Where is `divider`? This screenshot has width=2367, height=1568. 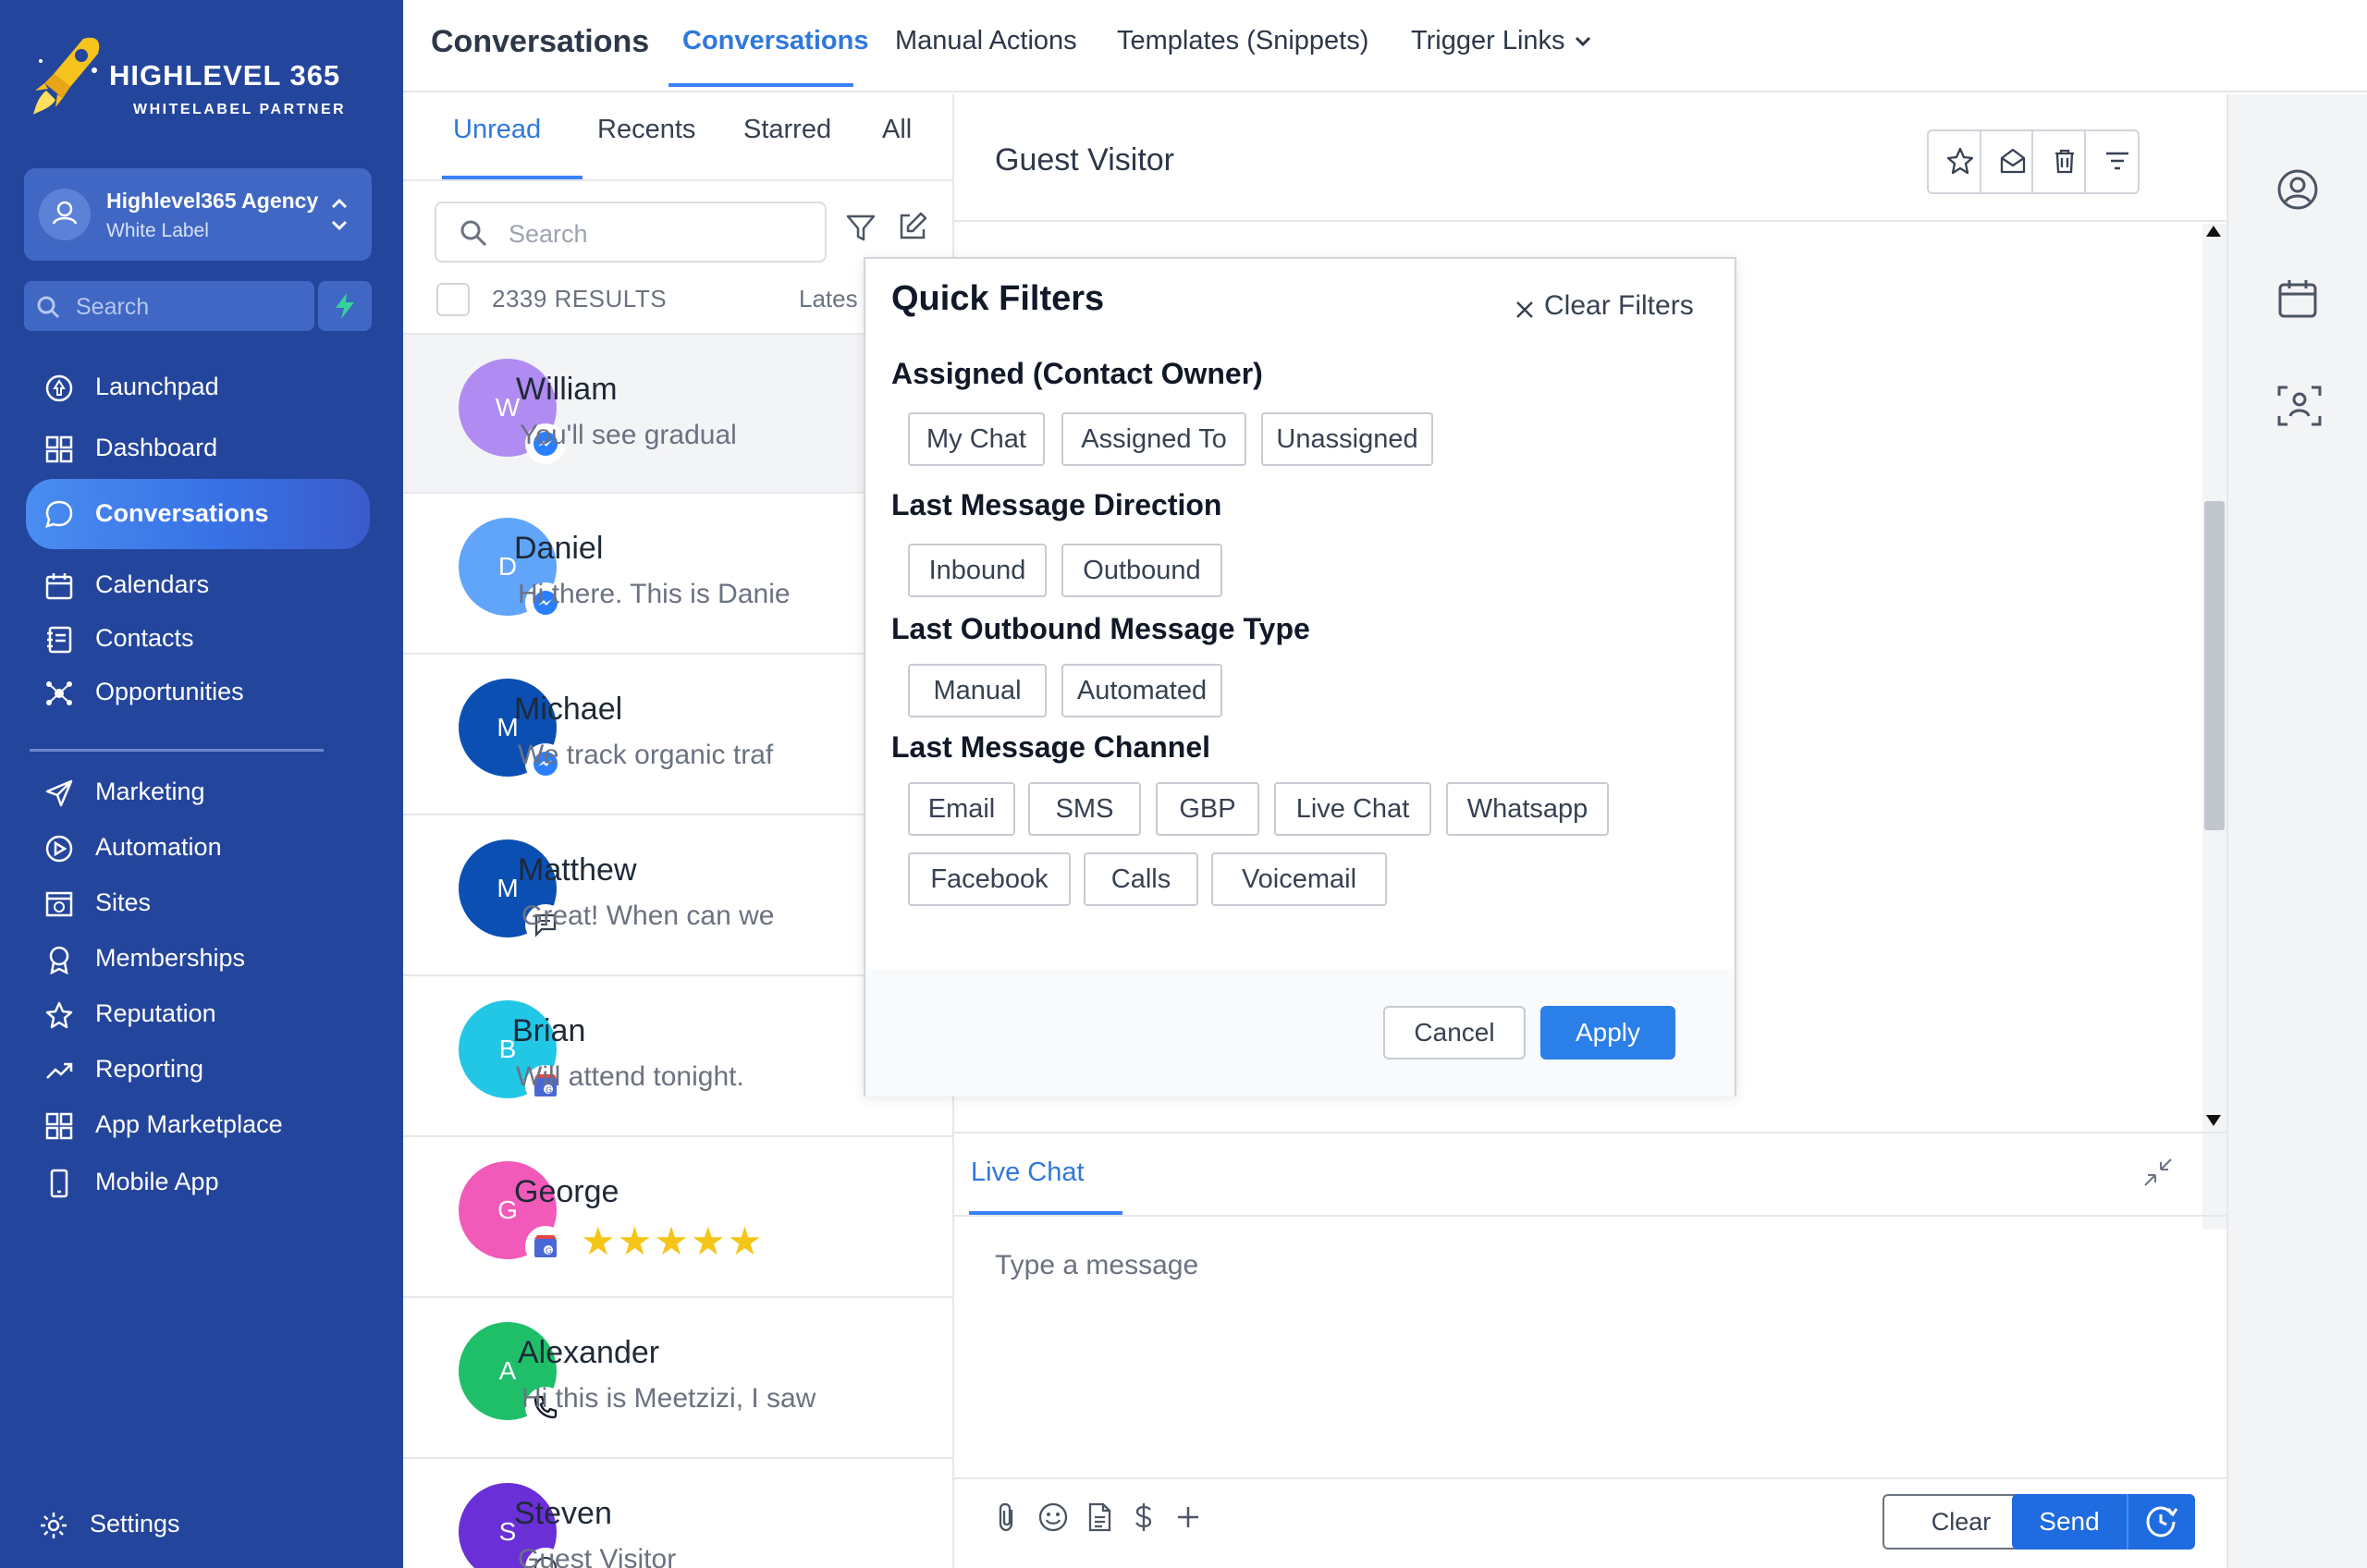 divider is located at coordinates (1590, 1133).